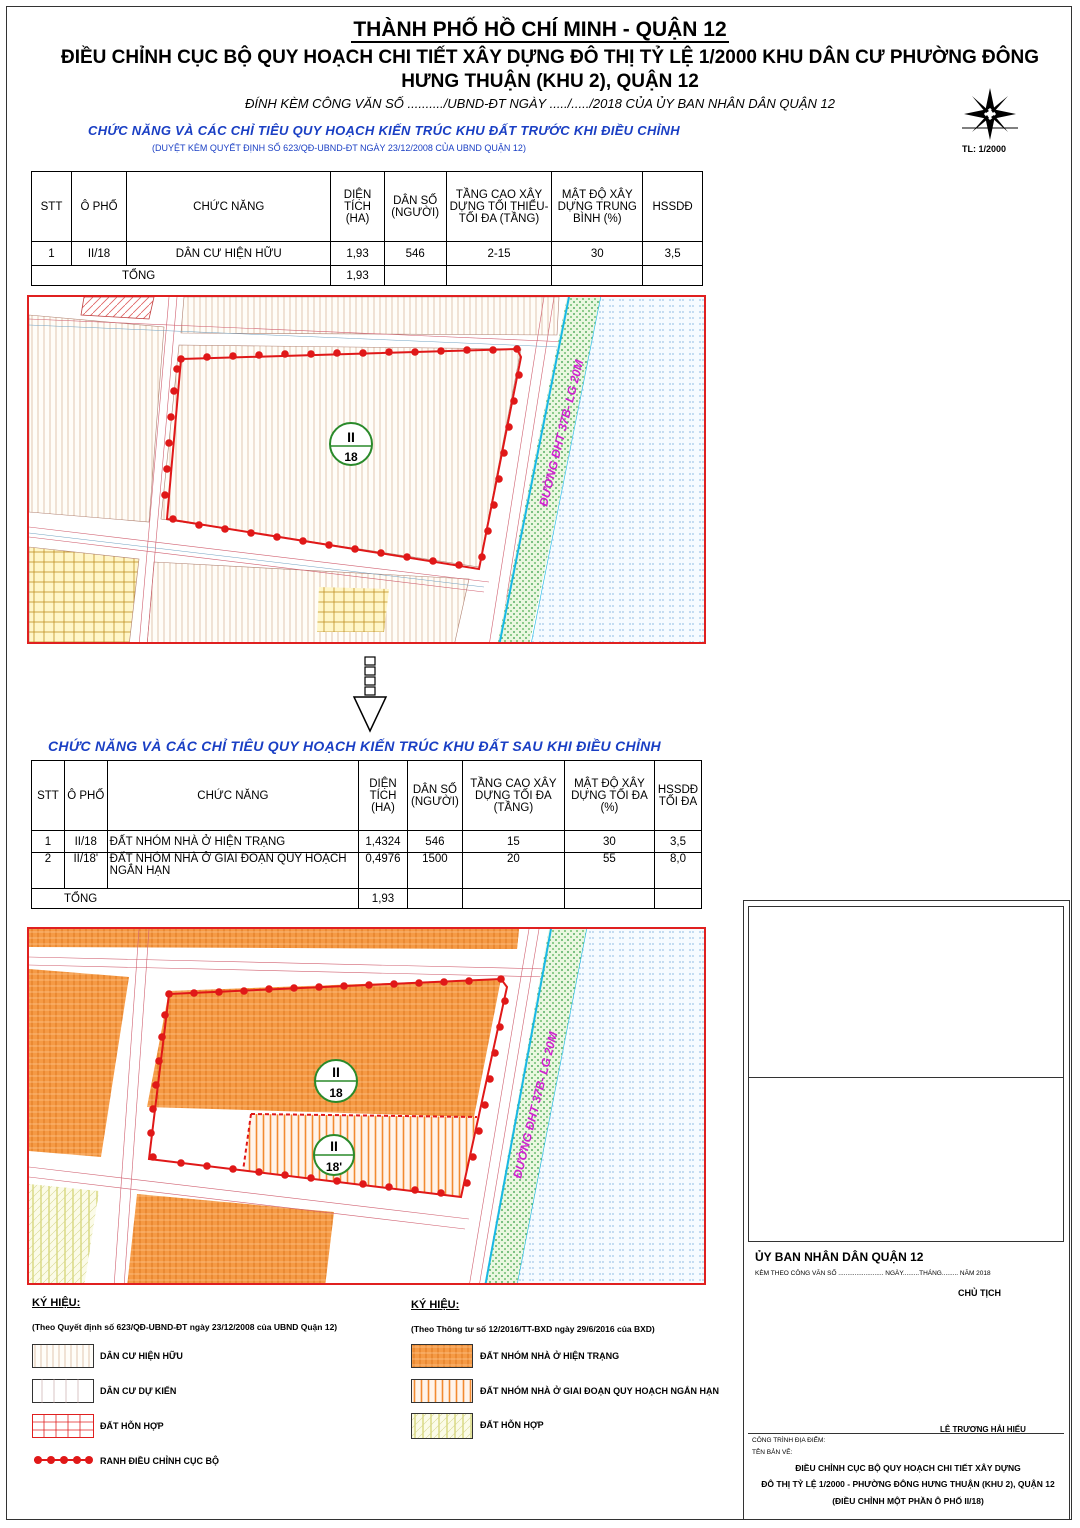  I want to click on legend-right-title: KÝ HIỆU:, so click(435, 1305).